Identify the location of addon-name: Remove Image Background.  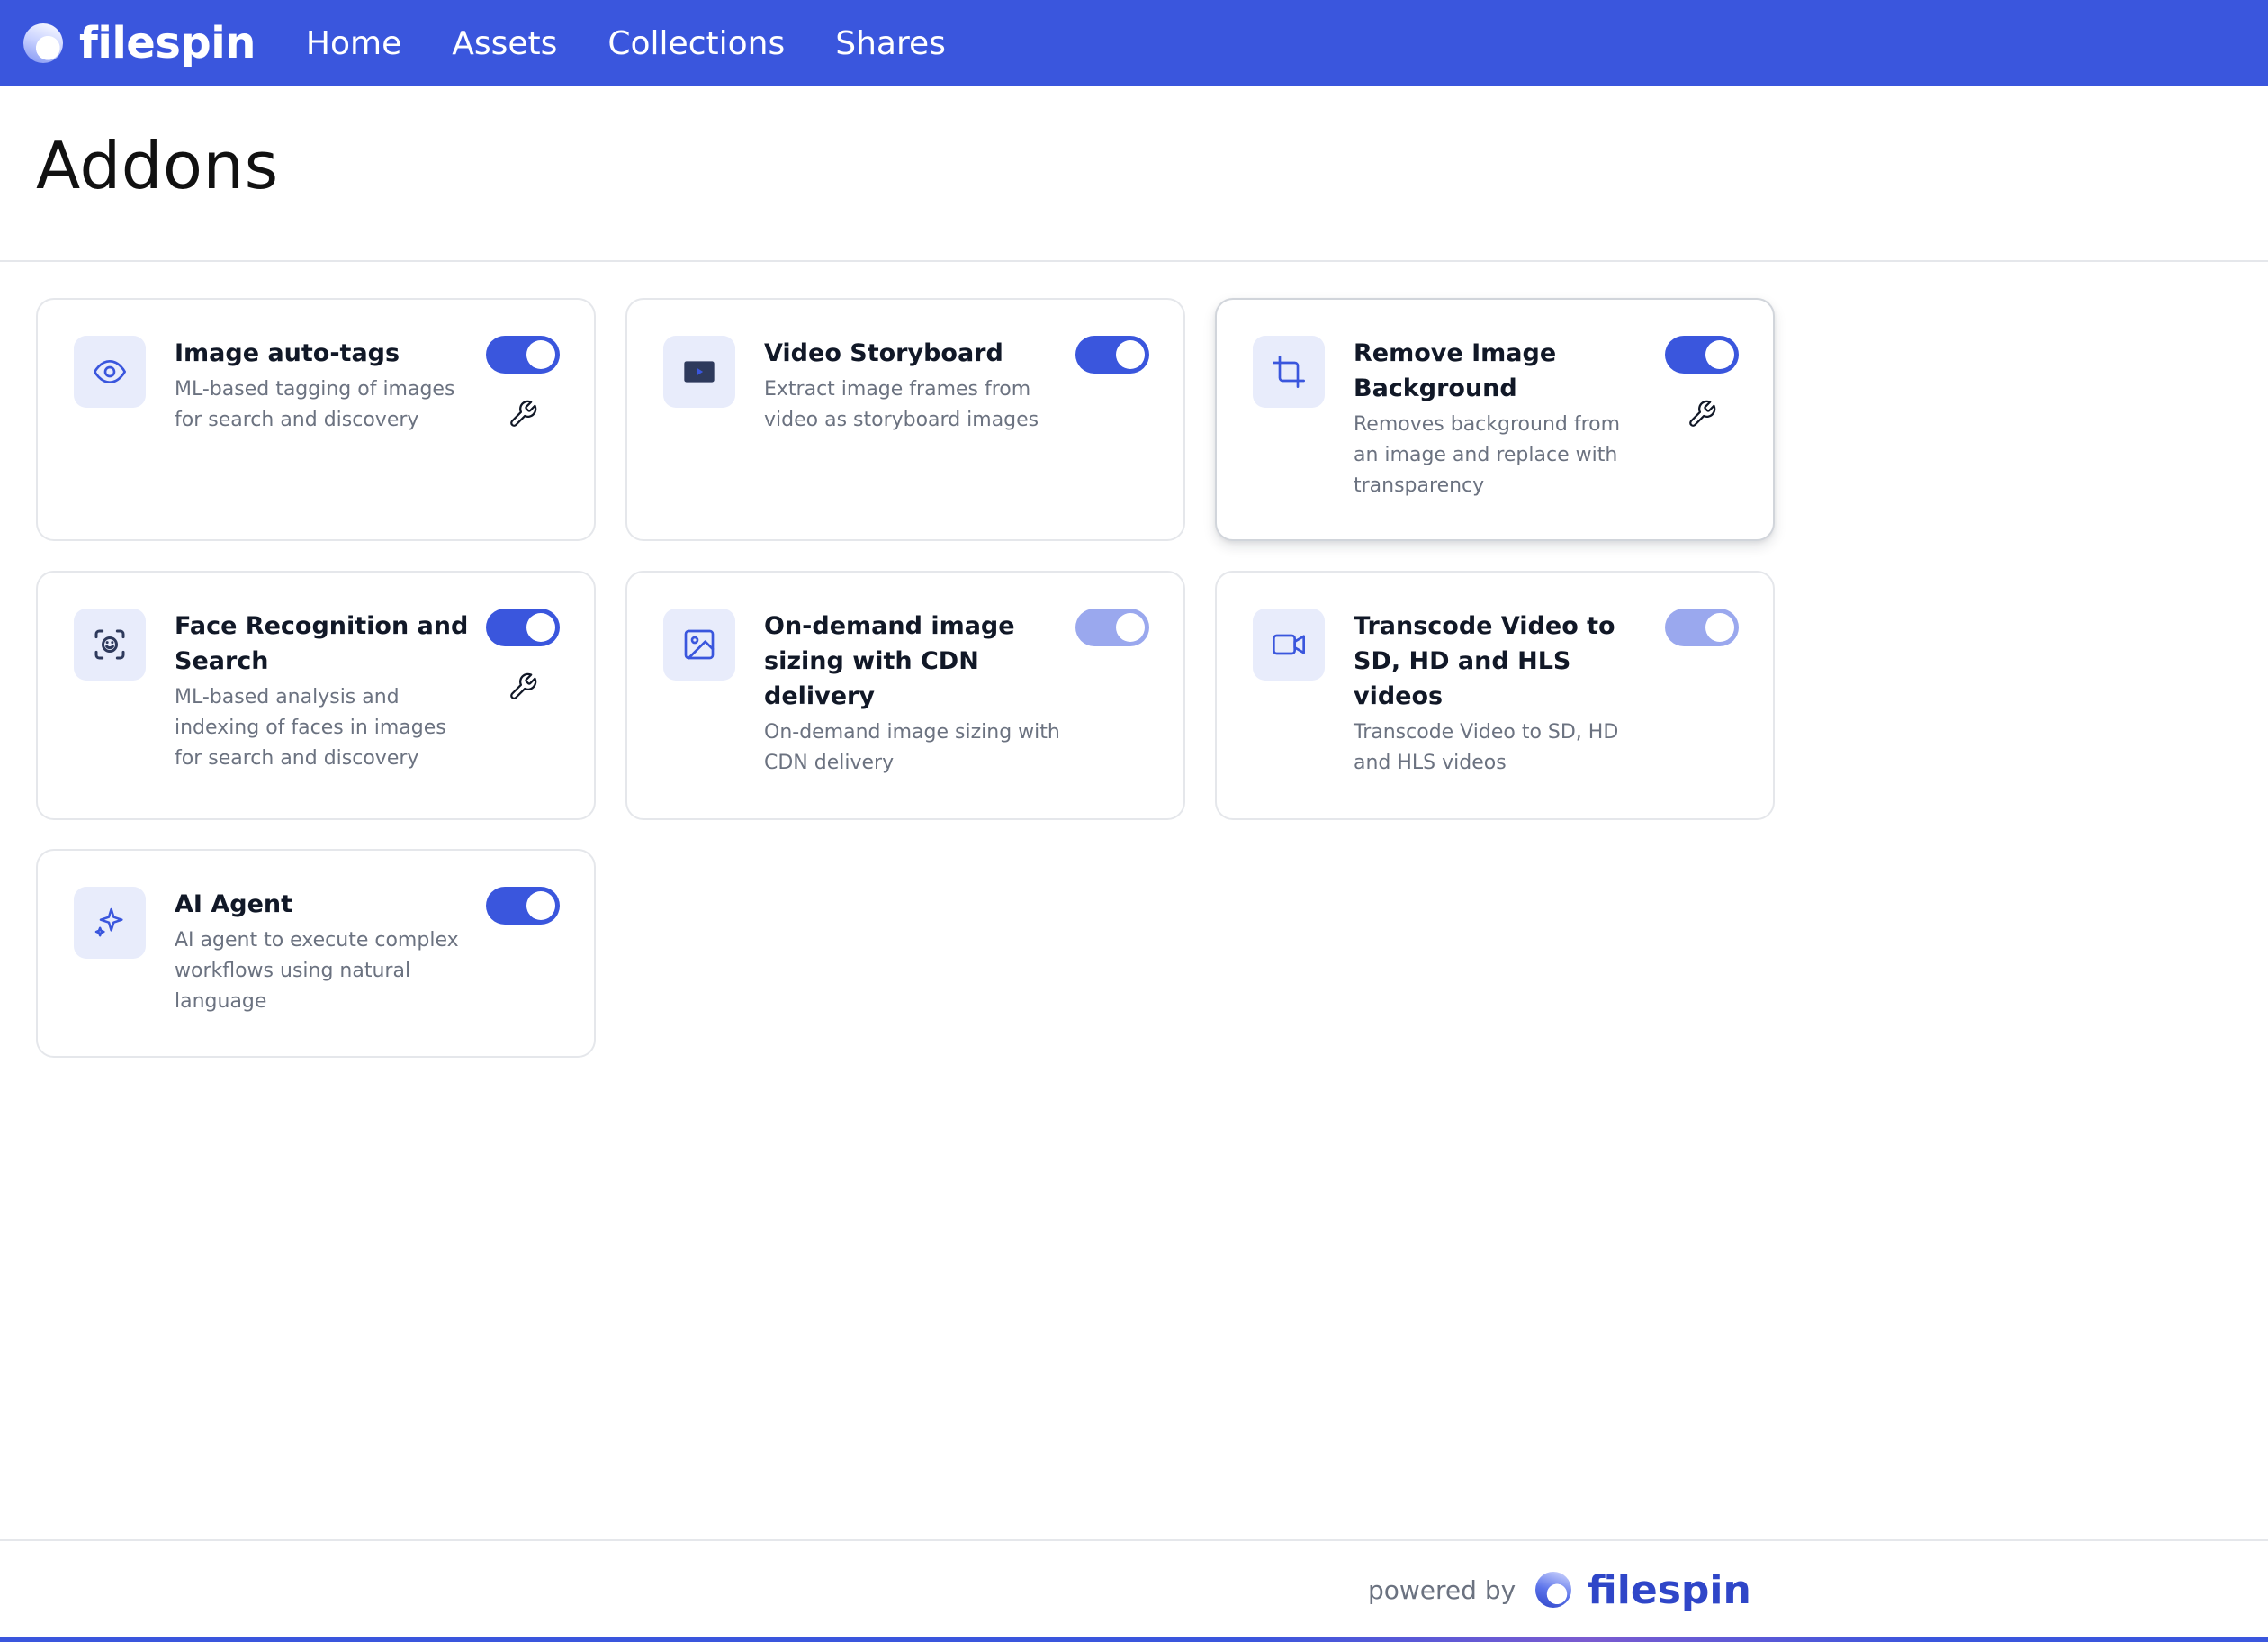
(1456, 371).